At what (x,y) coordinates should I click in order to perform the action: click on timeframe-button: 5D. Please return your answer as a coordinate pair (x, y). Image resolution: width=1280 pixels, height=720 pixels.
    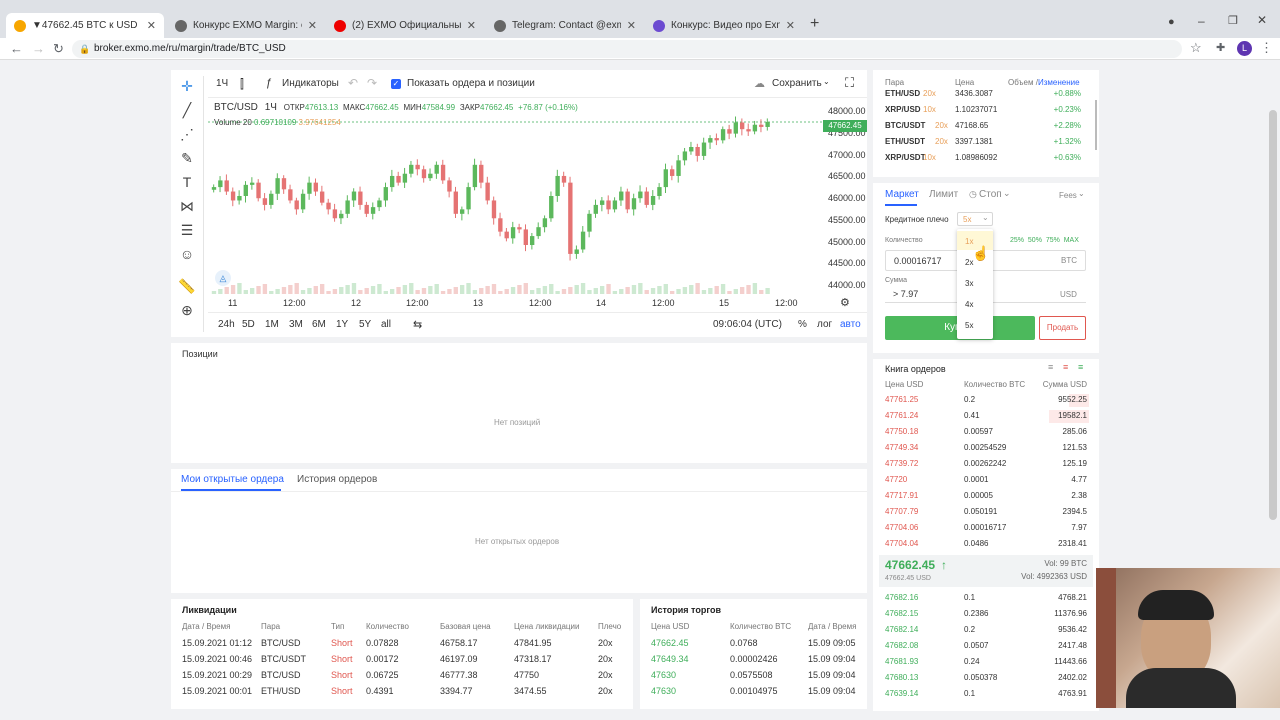
    Looking at the image, I should click on (248, 324).